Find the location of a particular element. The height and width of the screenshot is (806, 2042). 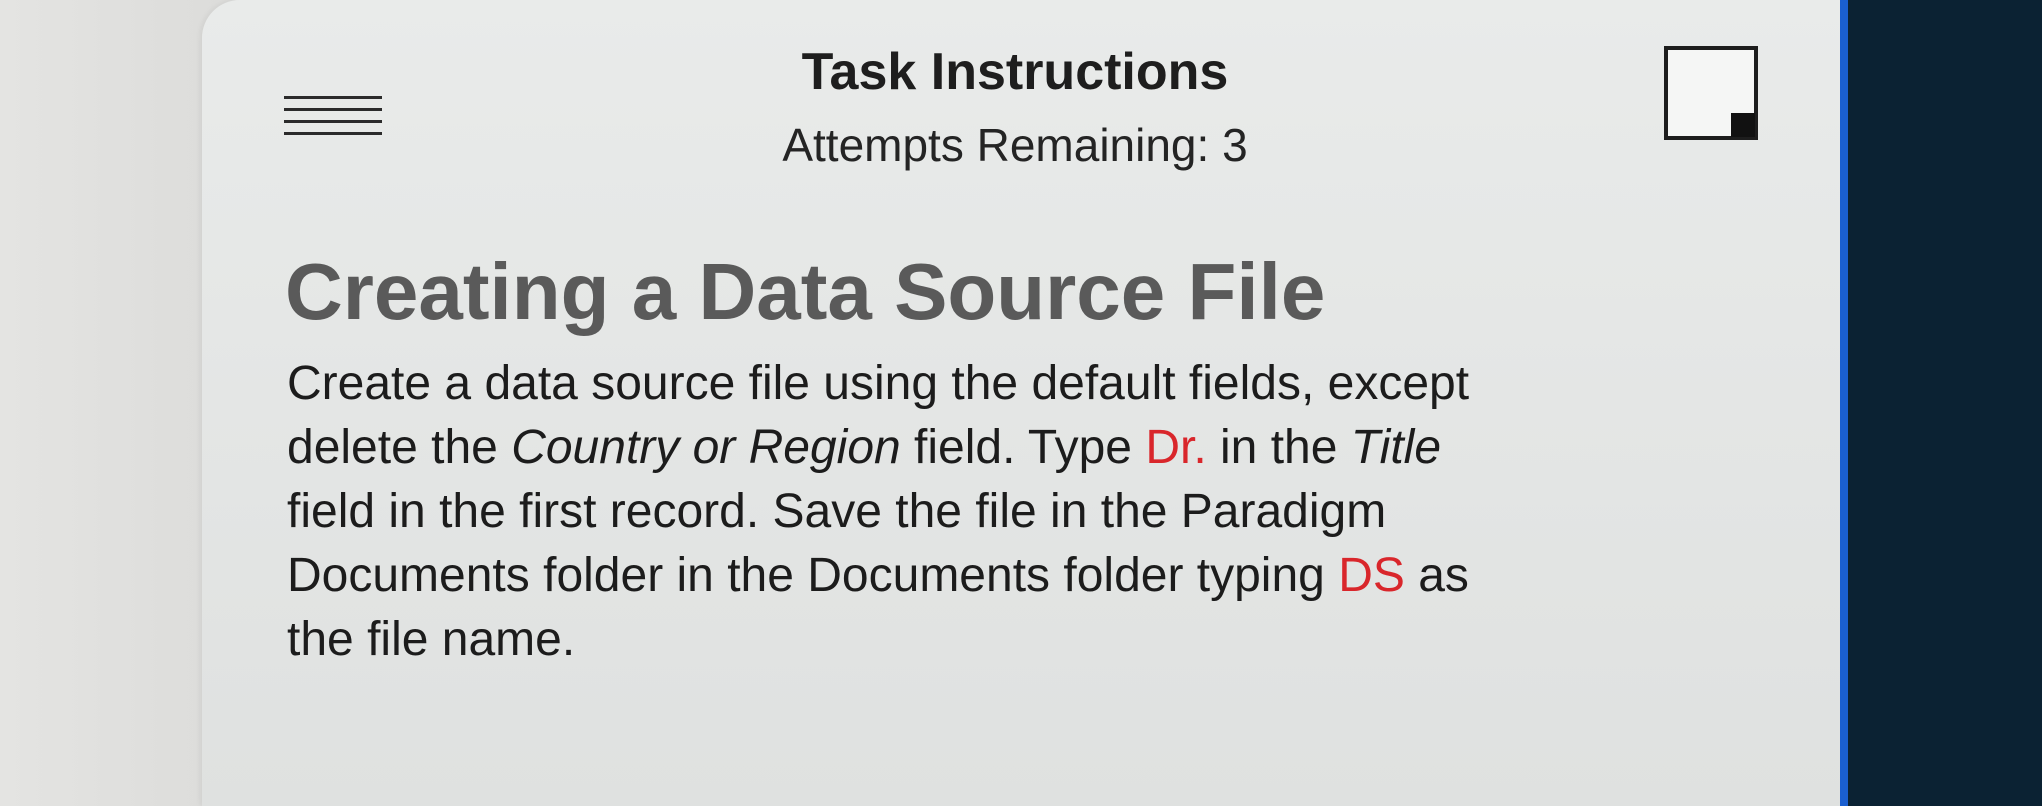

field-name-country-or-region: Country or Region is located at coordinates (706, 447).